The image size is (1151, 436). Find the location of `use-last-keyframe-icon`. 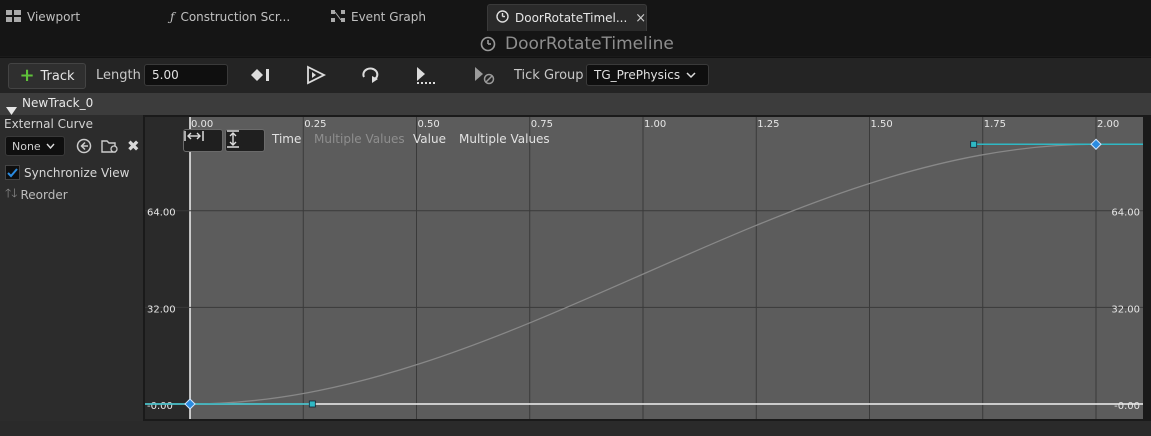

use-last-keyframe-icon is located at coordinates (316, 75).